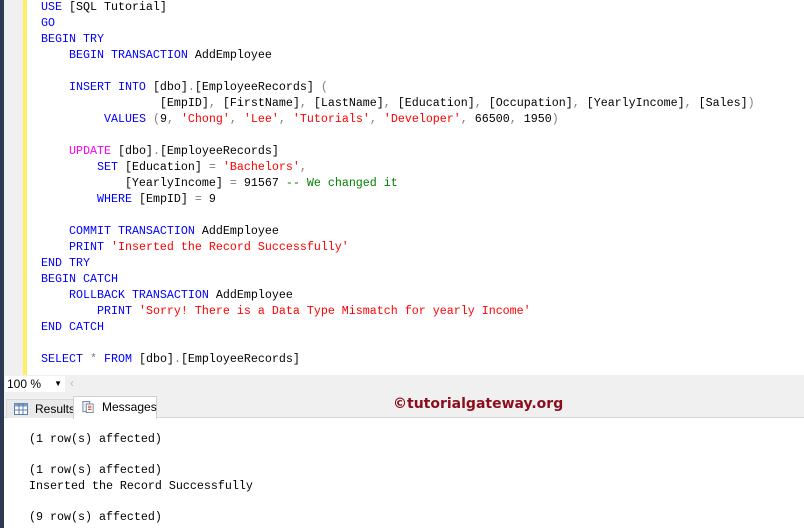 The width and height of the screenshot is (804, 528). Describe the element at coordinates (88, 407) in the screenshot. I see `messages-icon` at that location.